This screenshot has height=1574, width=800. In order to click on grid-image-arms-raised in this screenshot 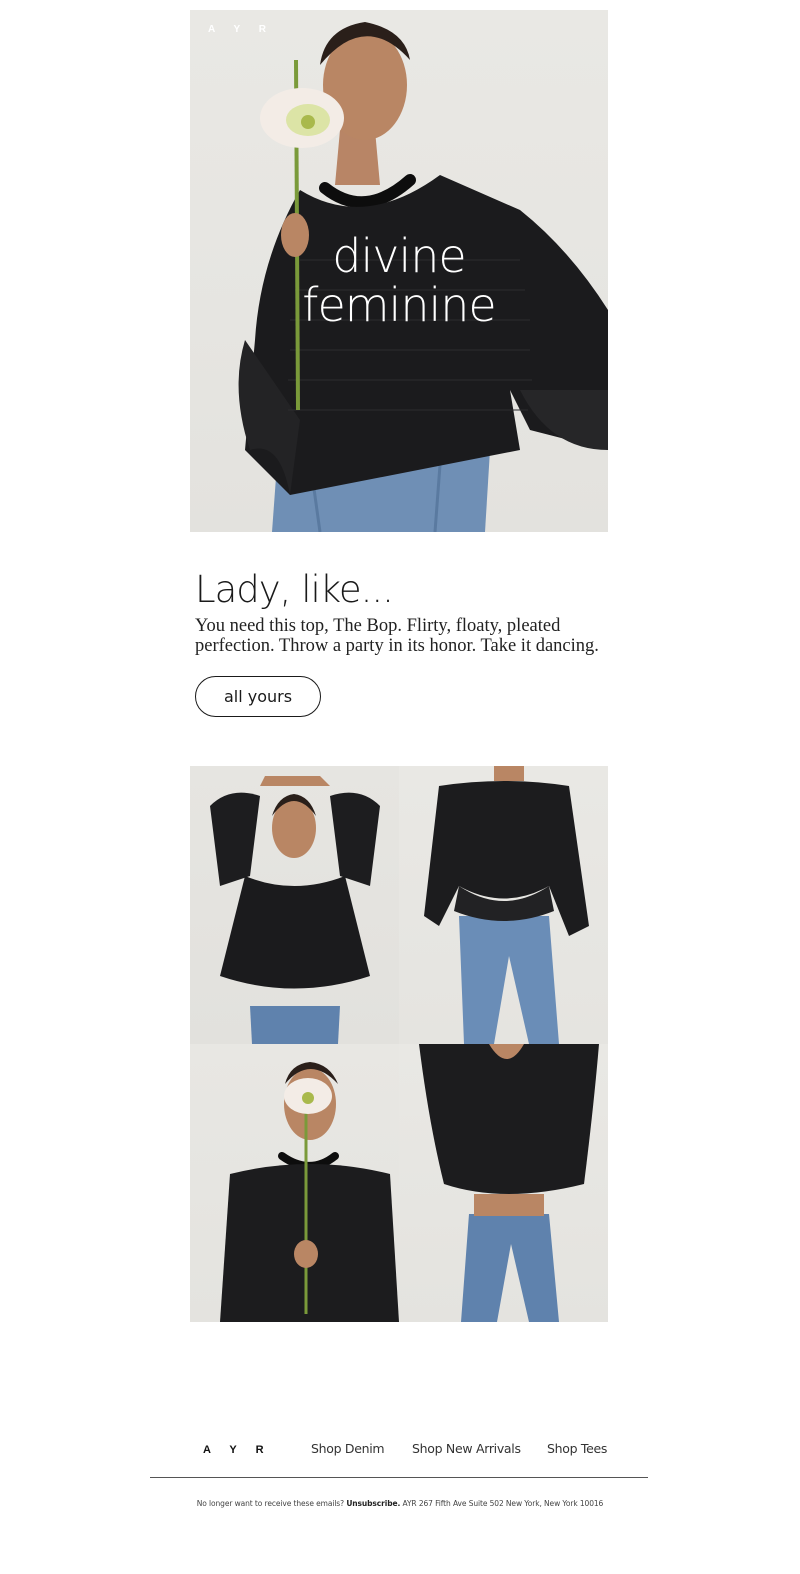, I will do `click(294, 905)`.